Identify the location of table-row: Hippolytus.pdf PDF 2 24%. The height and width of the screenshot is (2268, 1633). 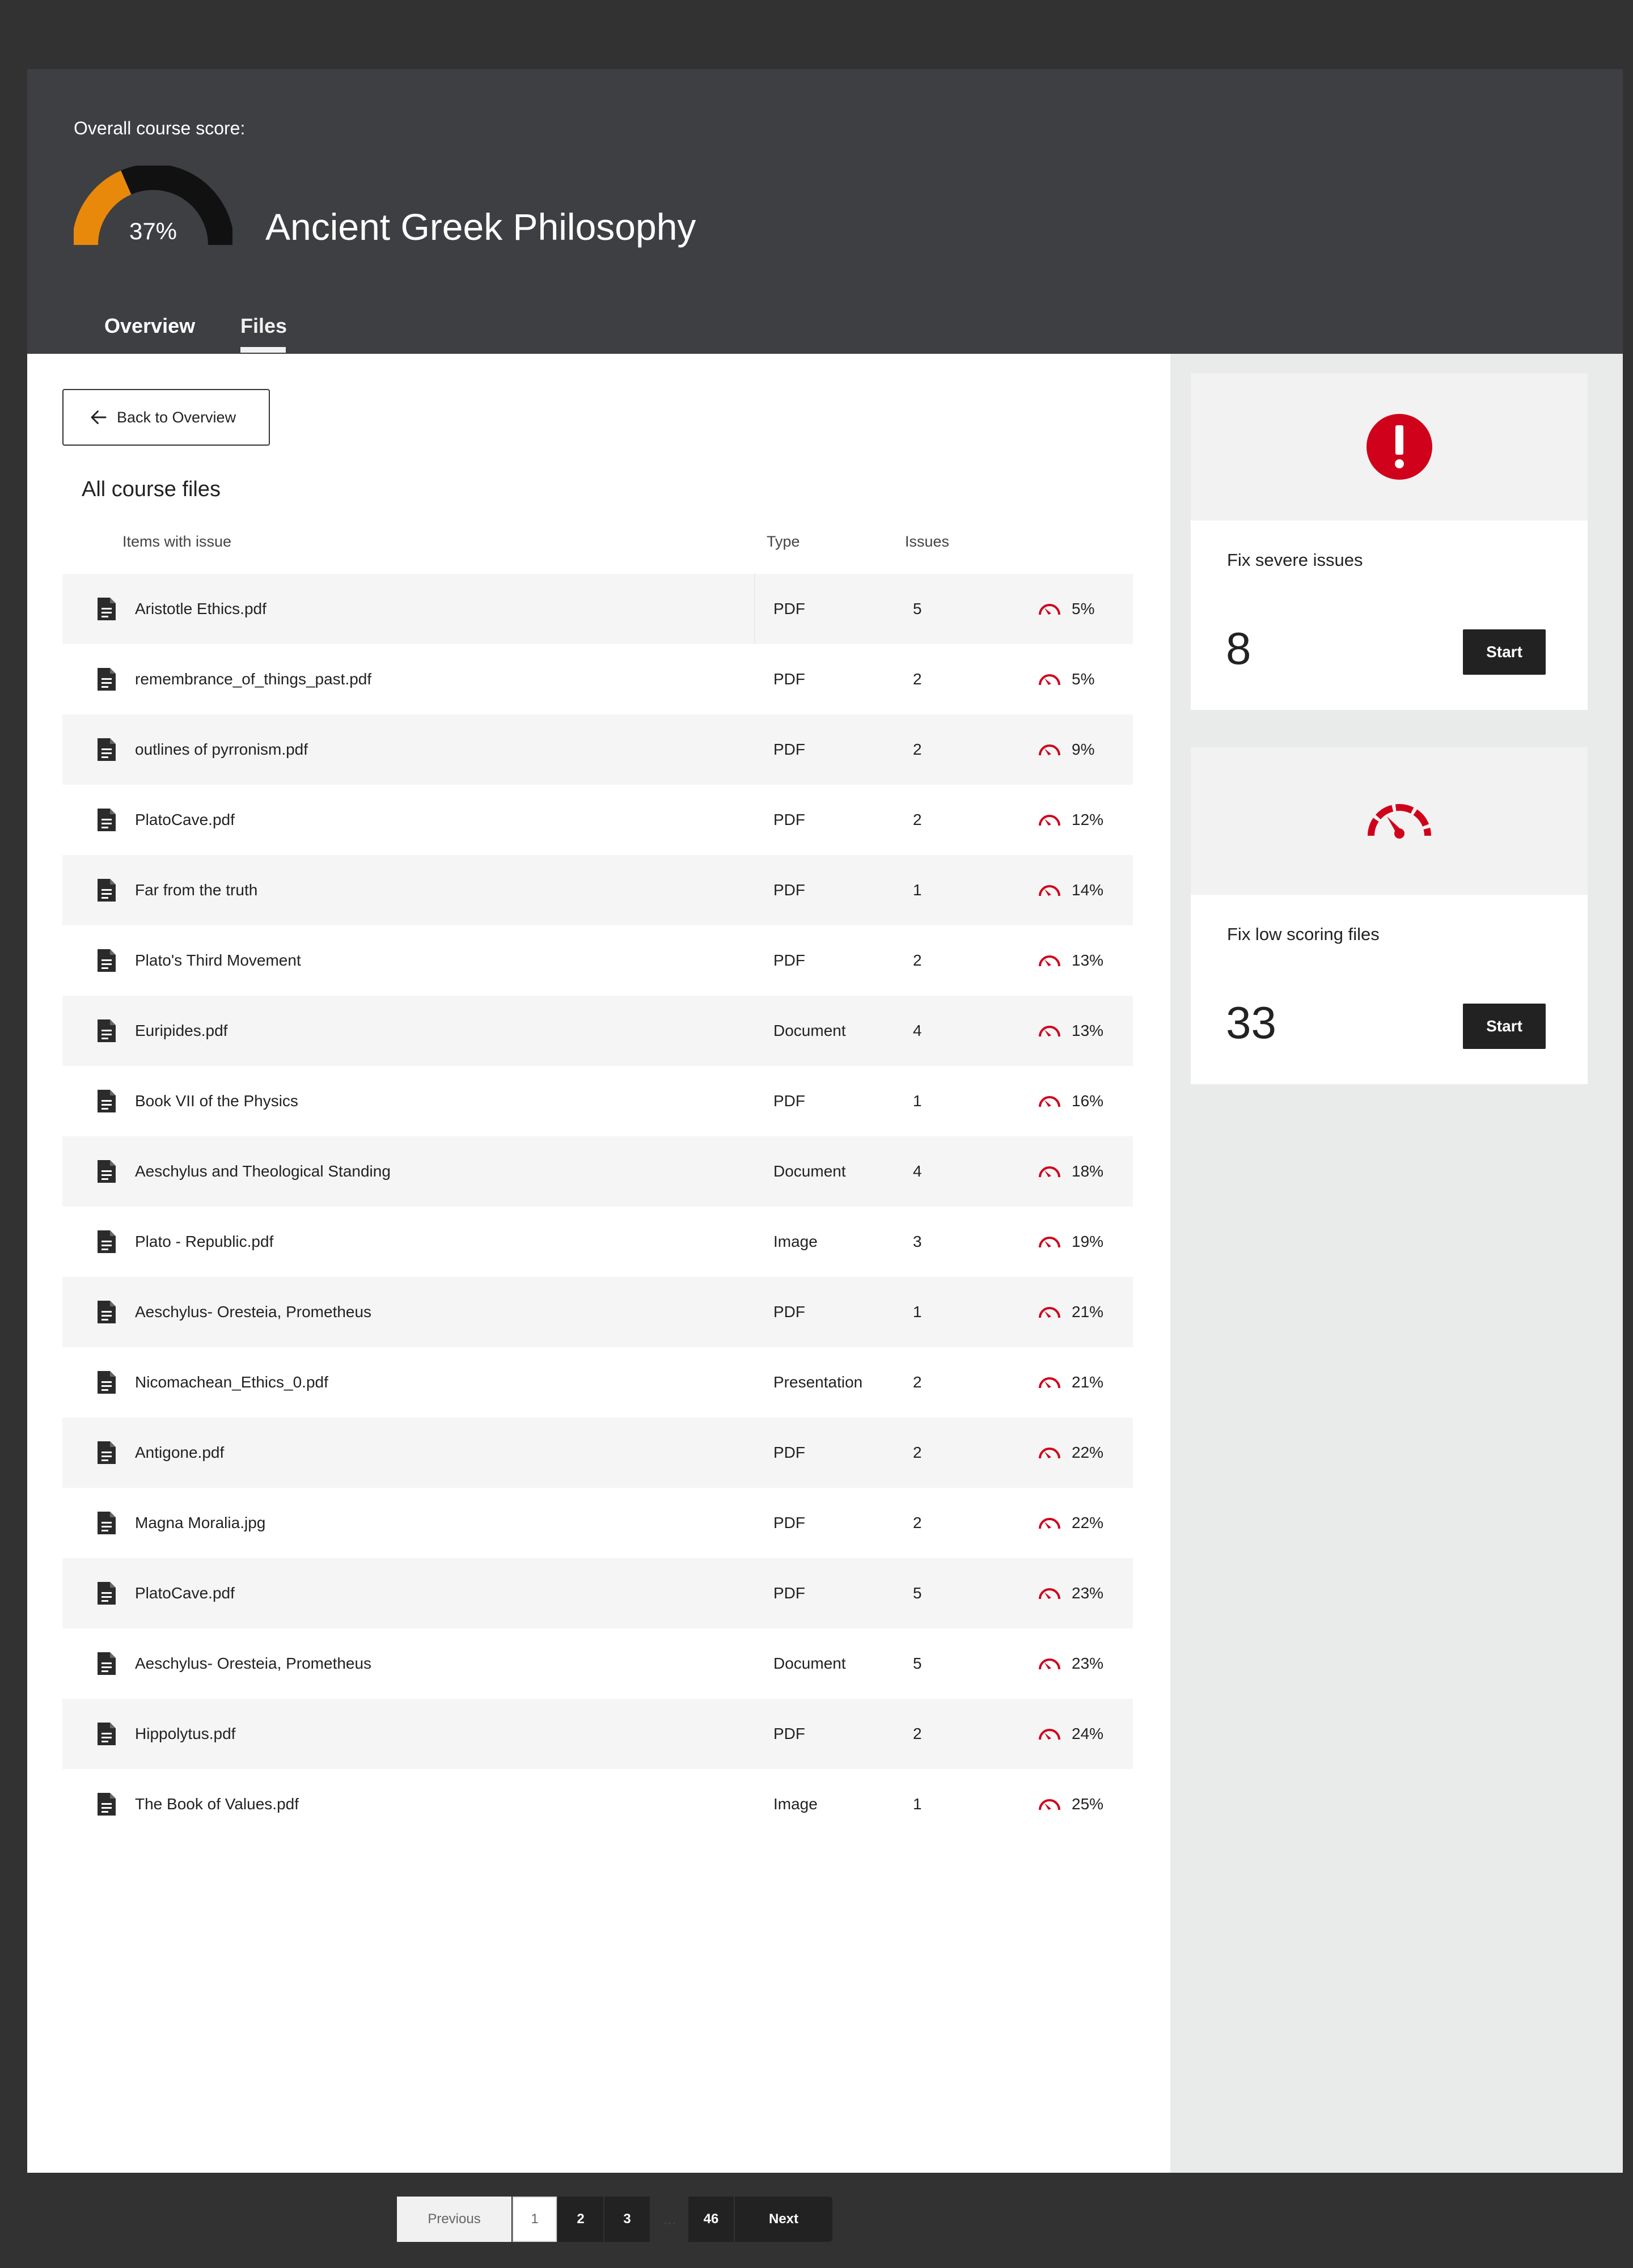
(597, 1734).